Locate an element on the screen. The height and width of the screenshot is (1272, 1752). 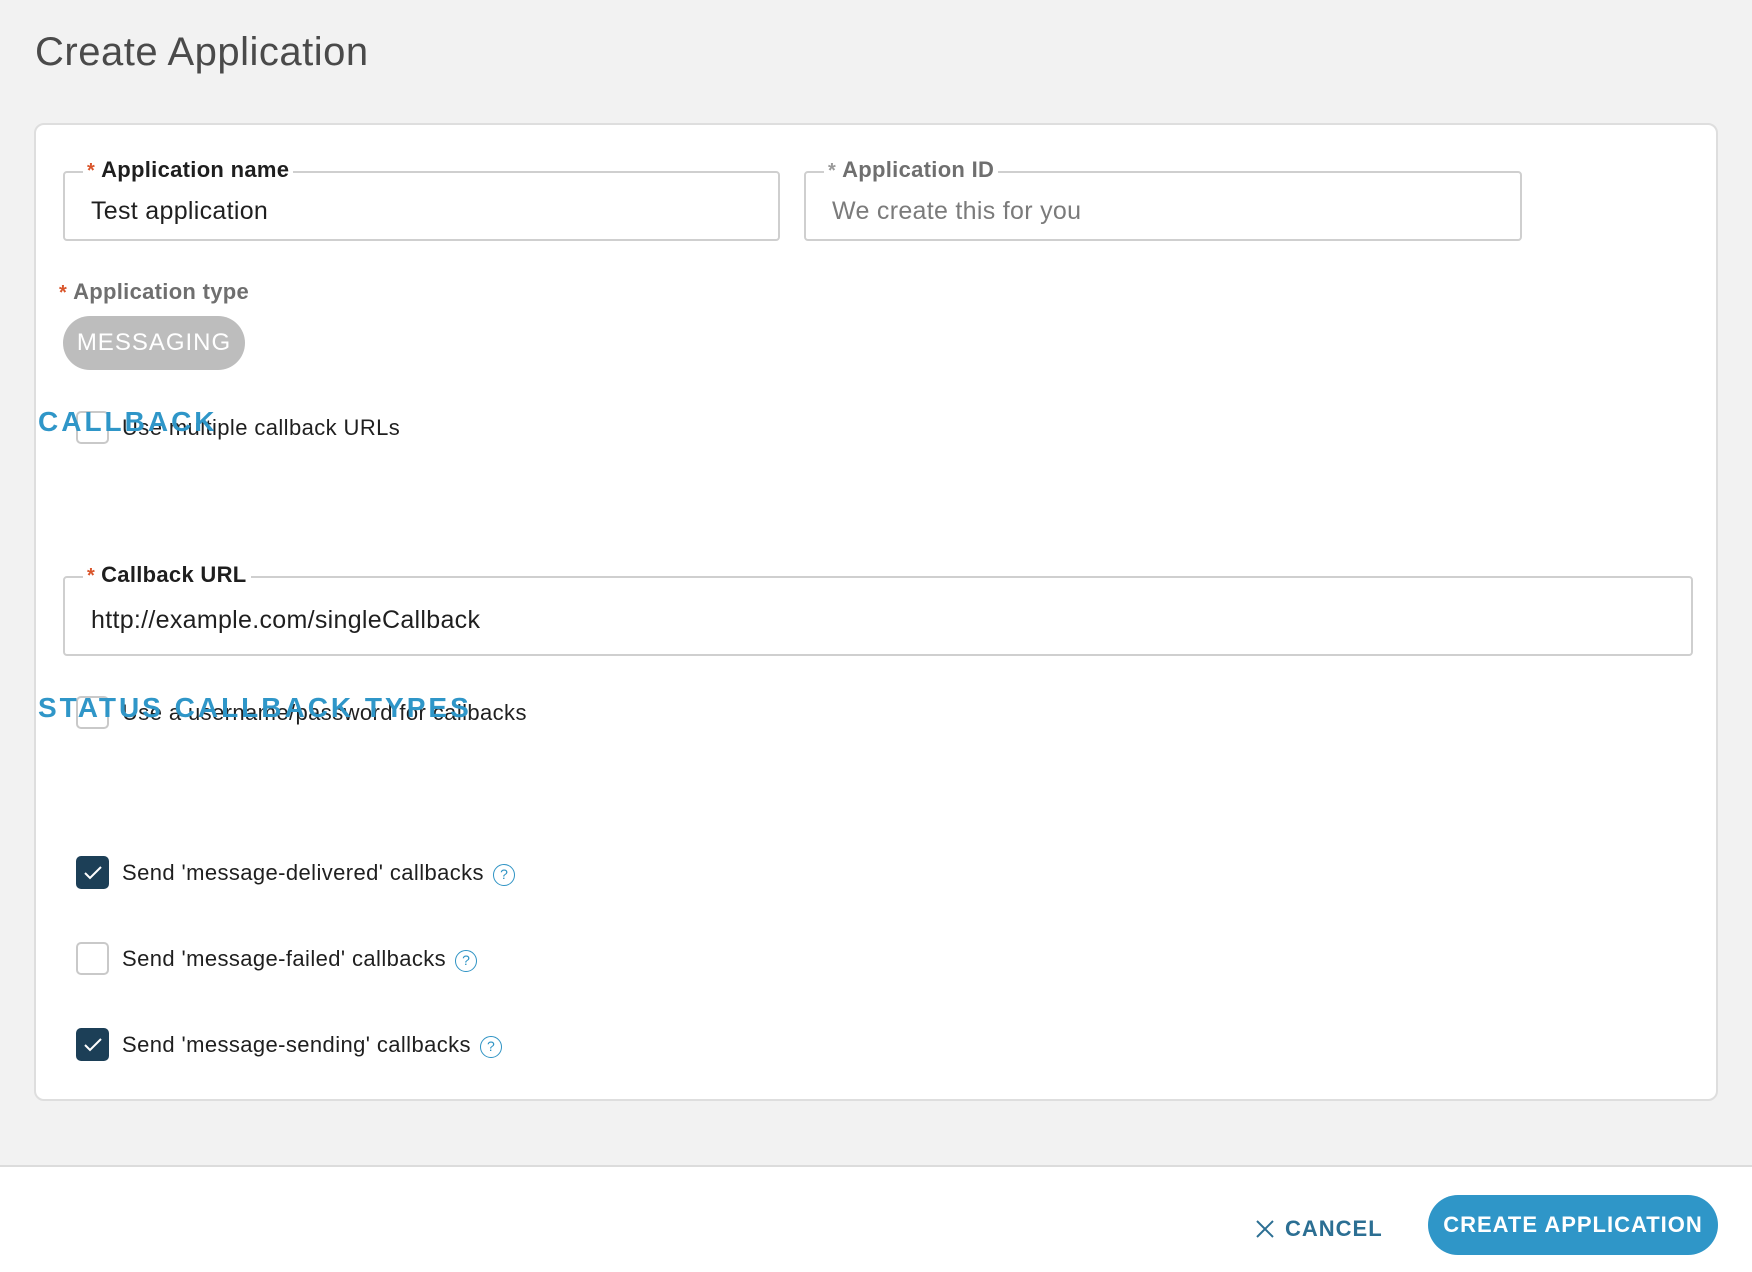
cancel-label: CANCEL is located at coordinates (1334, 1228).